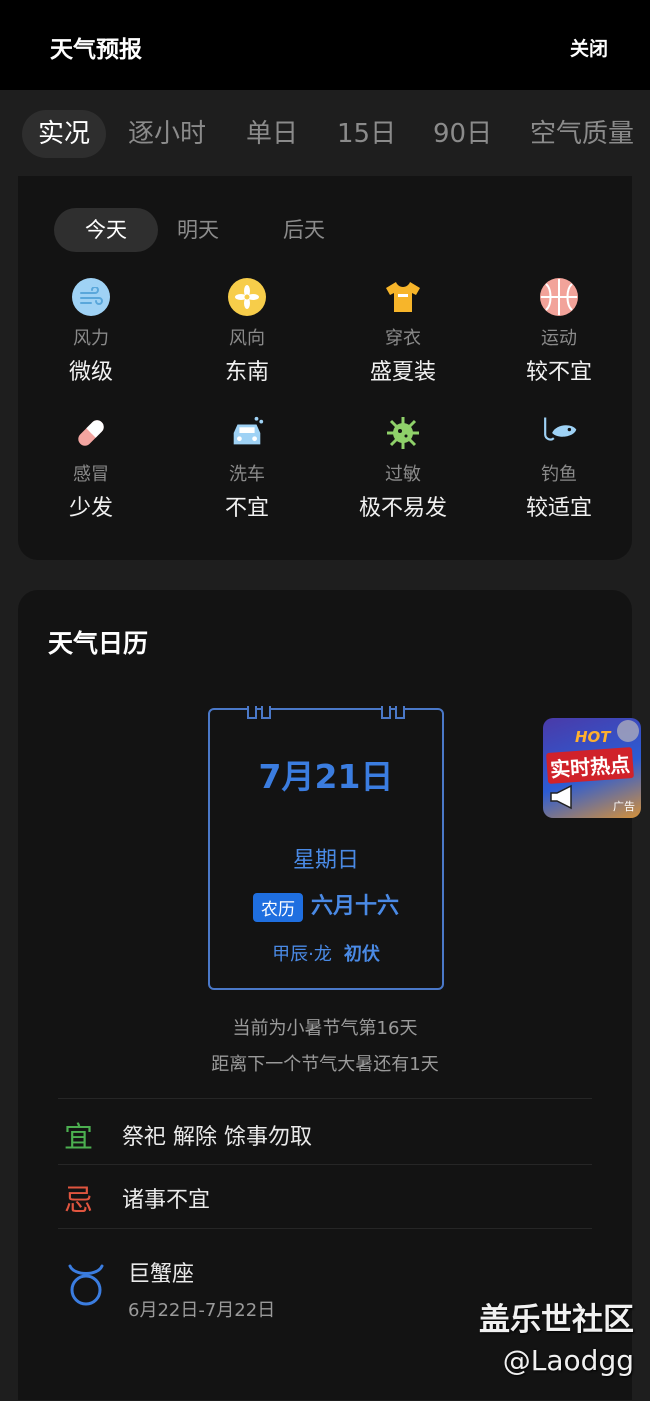 This screenshot has width=650, height=1401. I want to click on zodiac-name: 巨蟹座, so click(161, 1274).